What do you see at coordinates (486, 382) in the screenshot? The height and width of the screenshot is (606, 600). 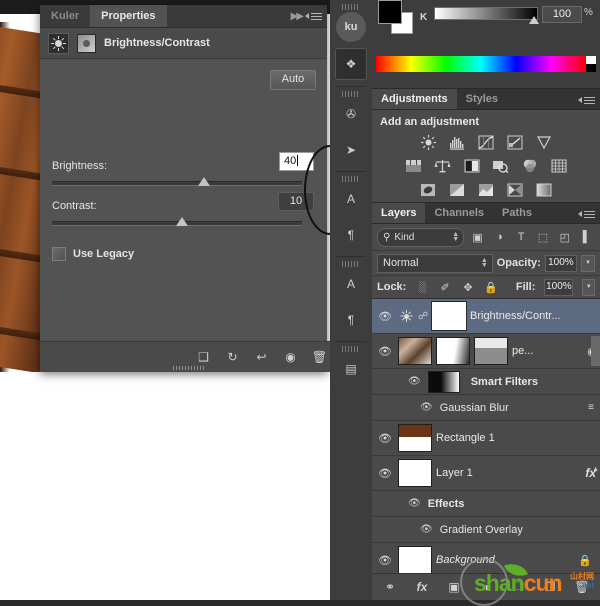 I see `list-item: 👁 Smart Filters` at bounding box center [486, 382].